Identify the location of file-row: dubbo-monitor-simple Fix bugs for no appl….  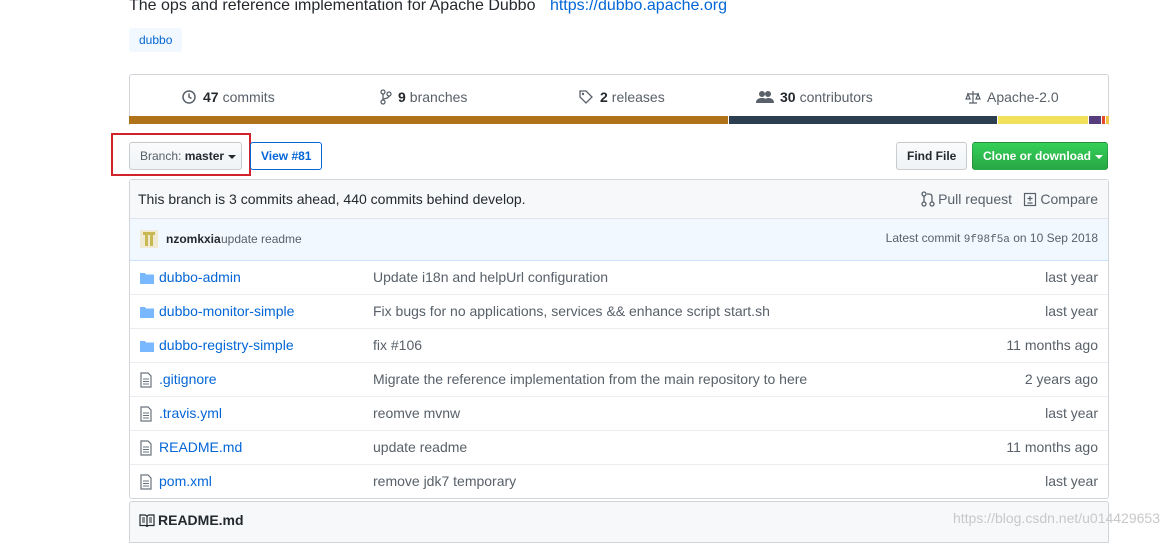
(619, 311).